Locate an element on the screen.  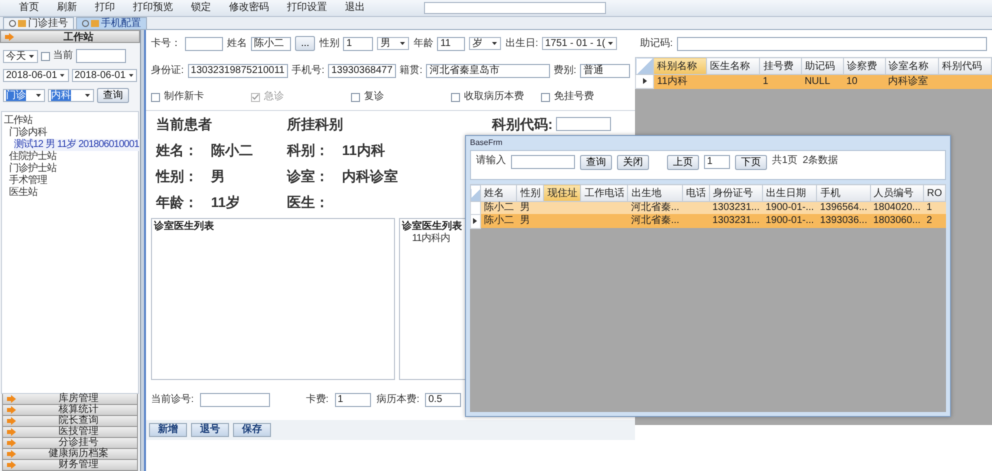
birth-date-picker: 1751 - 01 - 1( is located at coordinates (580, 43).